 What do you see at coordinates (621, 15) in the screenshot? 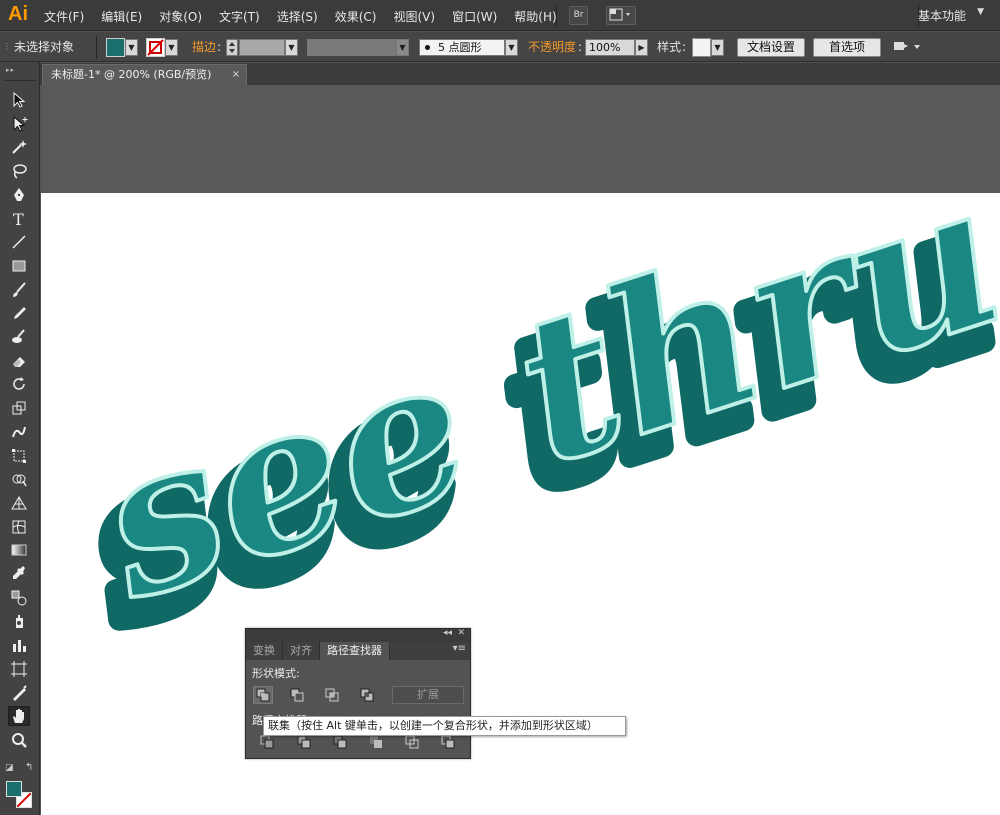
I see `arrange-documents-button` at bounding box center [621, 15].